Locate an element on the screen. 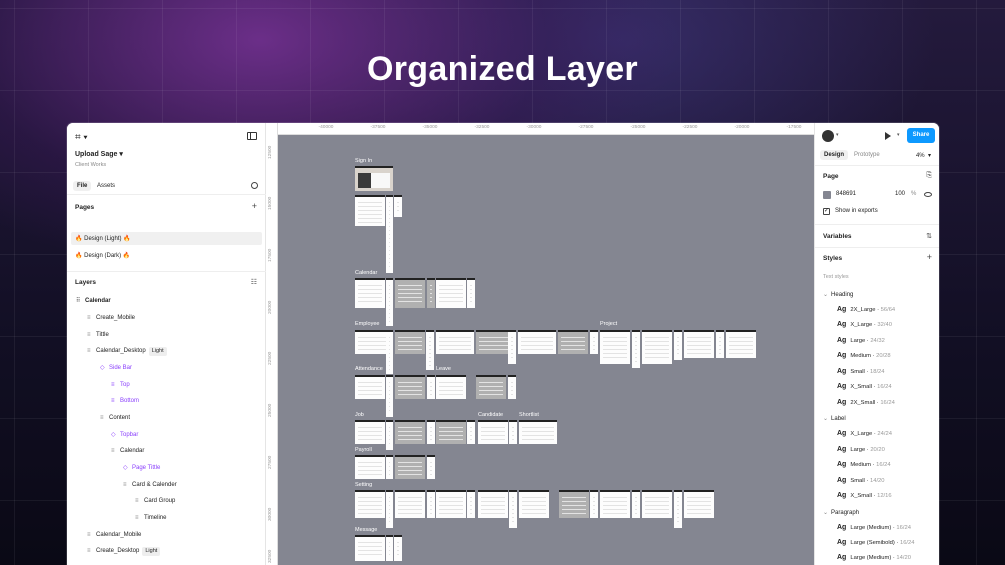  add-page-icon: + is located at coordinates (254, 206).